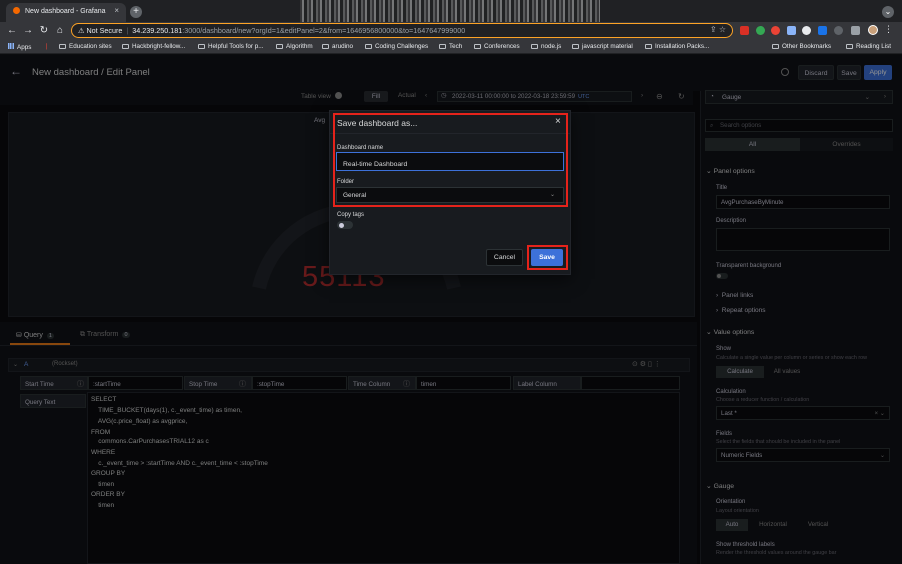  I want to click on tab-title: New dashboard - Grafana, so click(65, 11).